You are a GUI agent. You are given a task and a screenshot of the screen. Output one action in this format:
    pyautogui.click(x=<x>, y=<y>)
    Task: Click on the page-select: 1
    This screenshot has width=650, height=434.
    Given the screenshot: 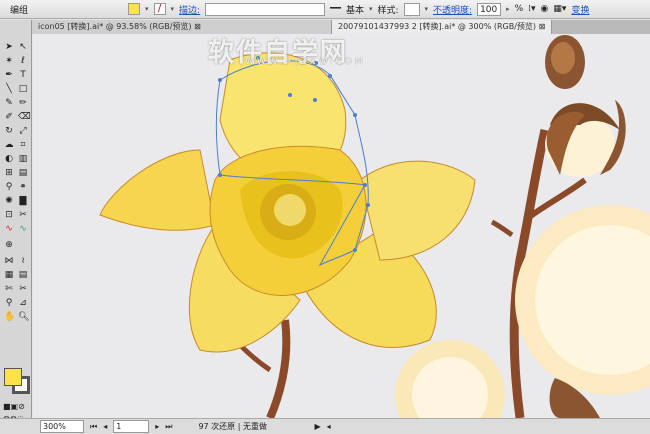 What is the action you would take?
    pyautogui.click(x=131, y=426)
    